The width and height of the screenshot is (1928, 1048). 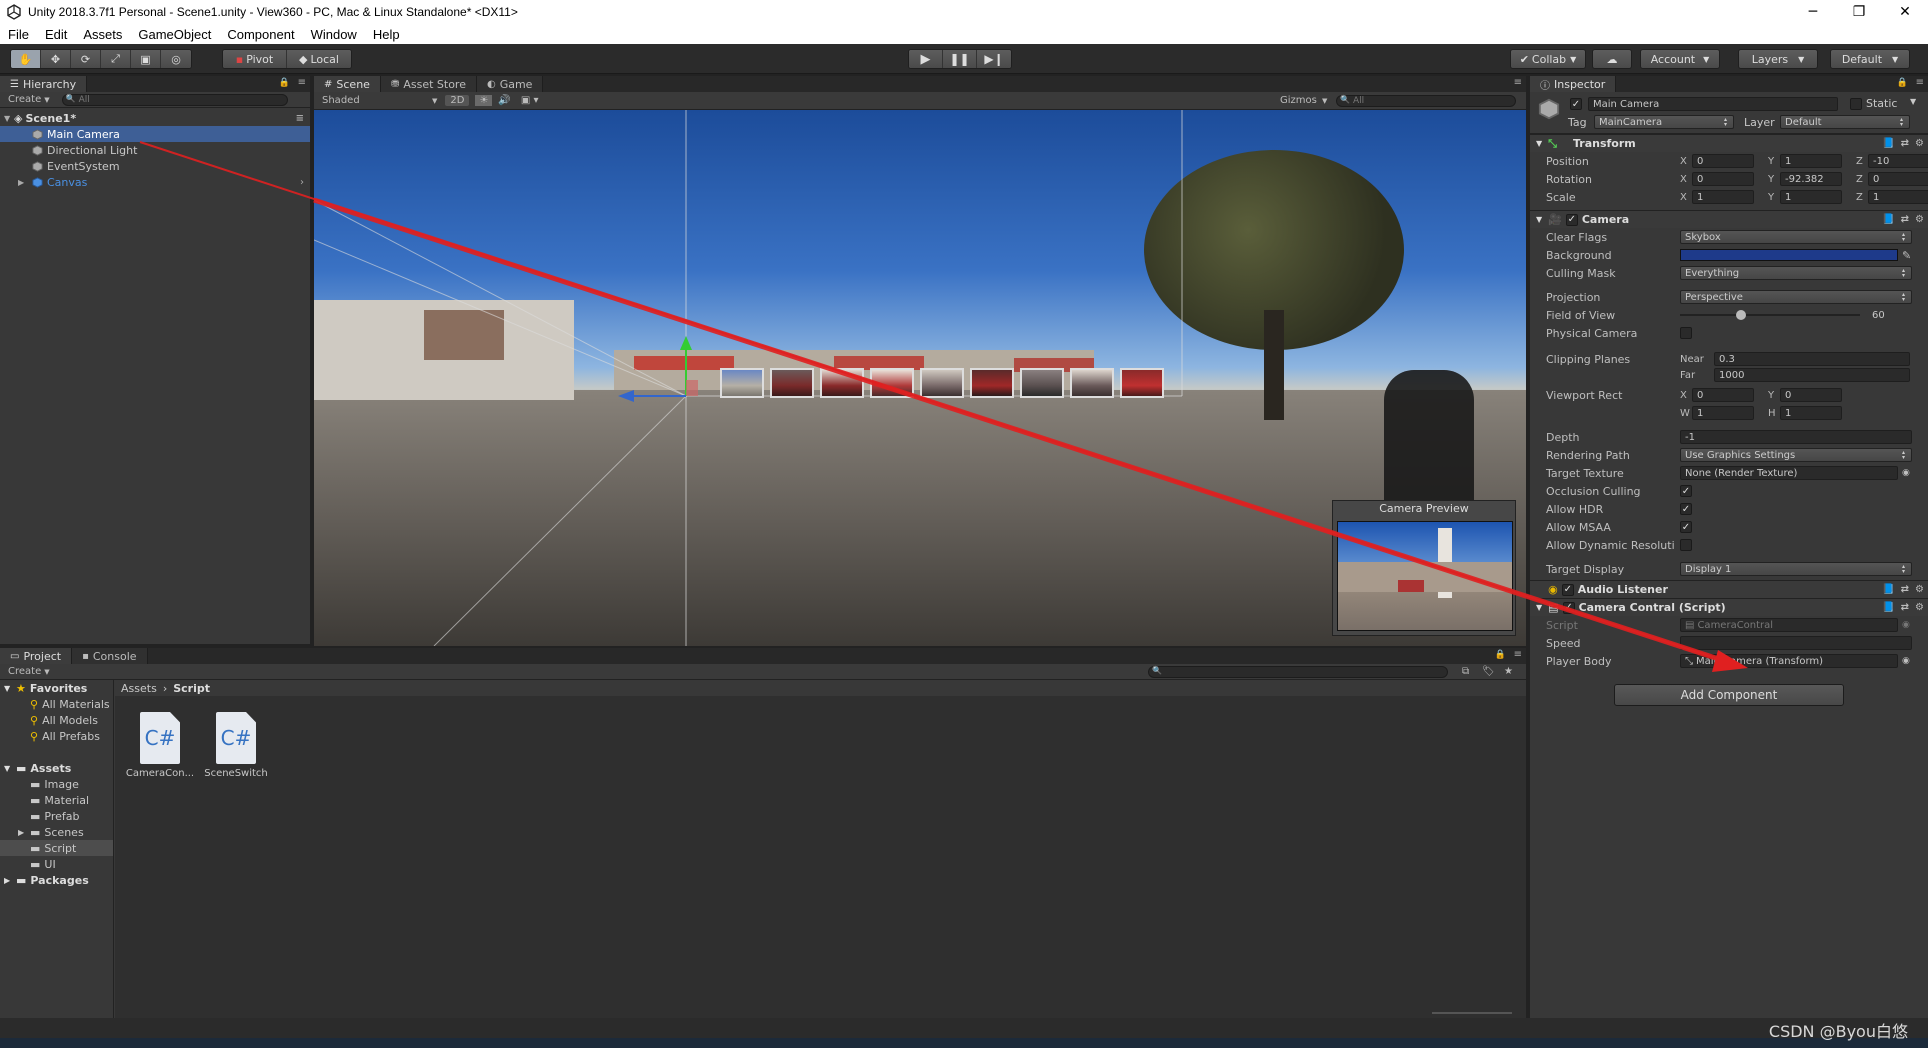 I want to click on scene-search-input: All, so click(x=1426, y=100).